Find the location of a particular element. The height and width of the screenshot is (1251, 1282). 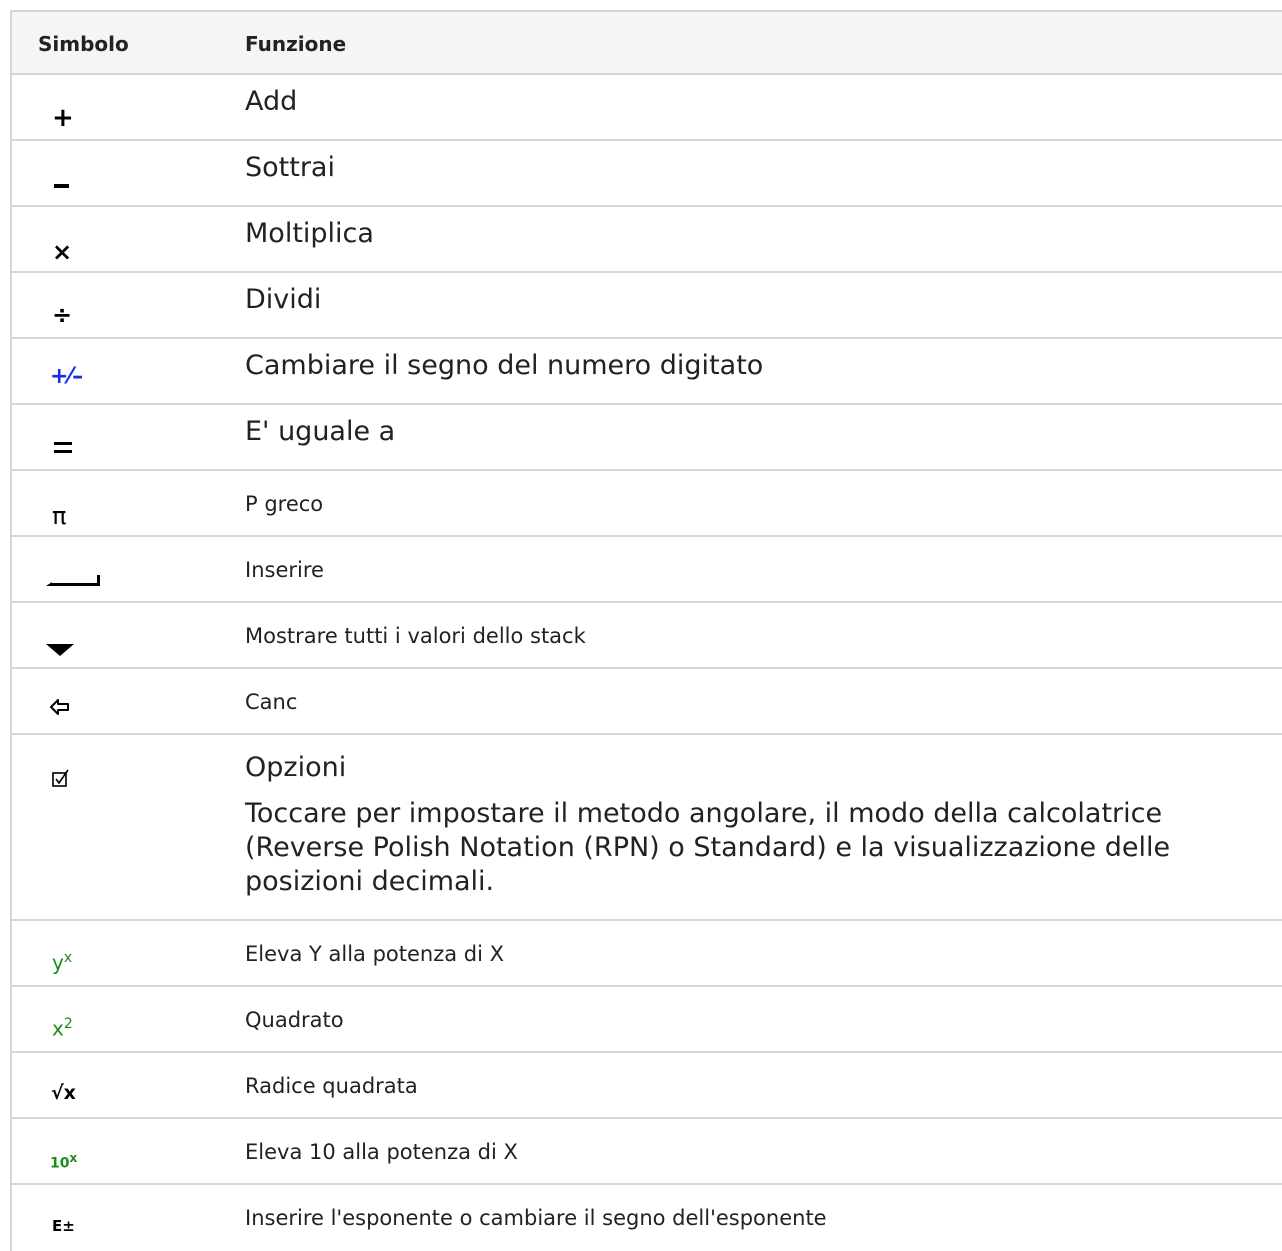

table-row: Canc is located at coordinates (647, 702).